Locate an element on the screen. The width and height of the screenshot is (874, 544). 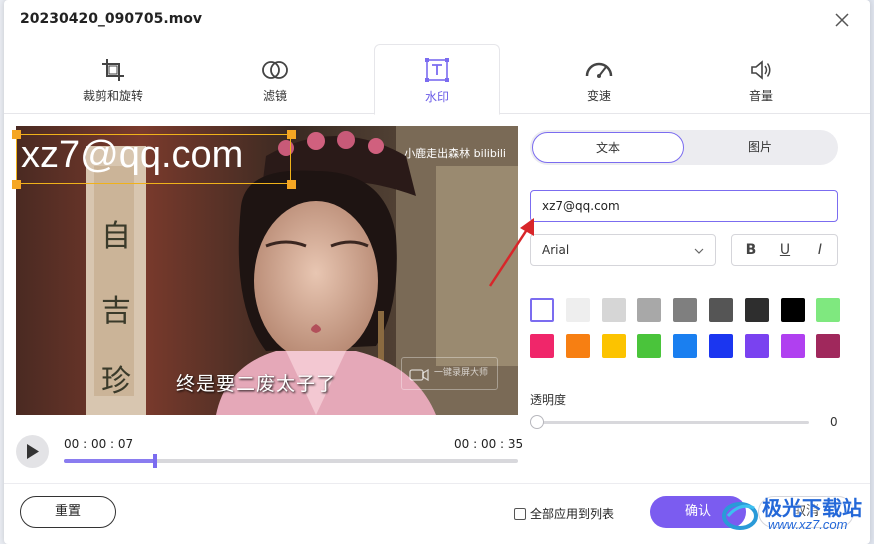
tab-label: 水印 is located at coordinates (436, 97).